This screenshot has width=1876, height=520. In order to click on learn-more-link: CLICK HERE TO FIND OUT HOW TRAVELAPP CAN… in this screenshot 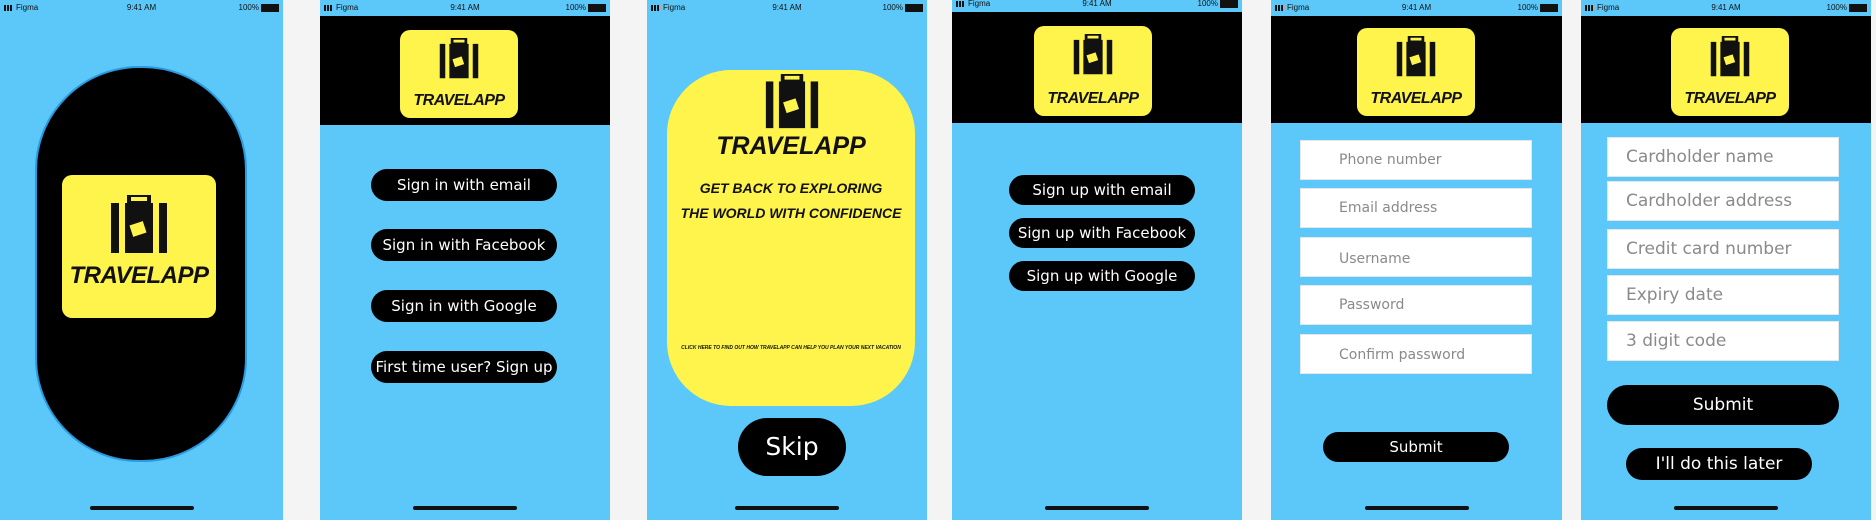, I will do `click(791, 348)`.